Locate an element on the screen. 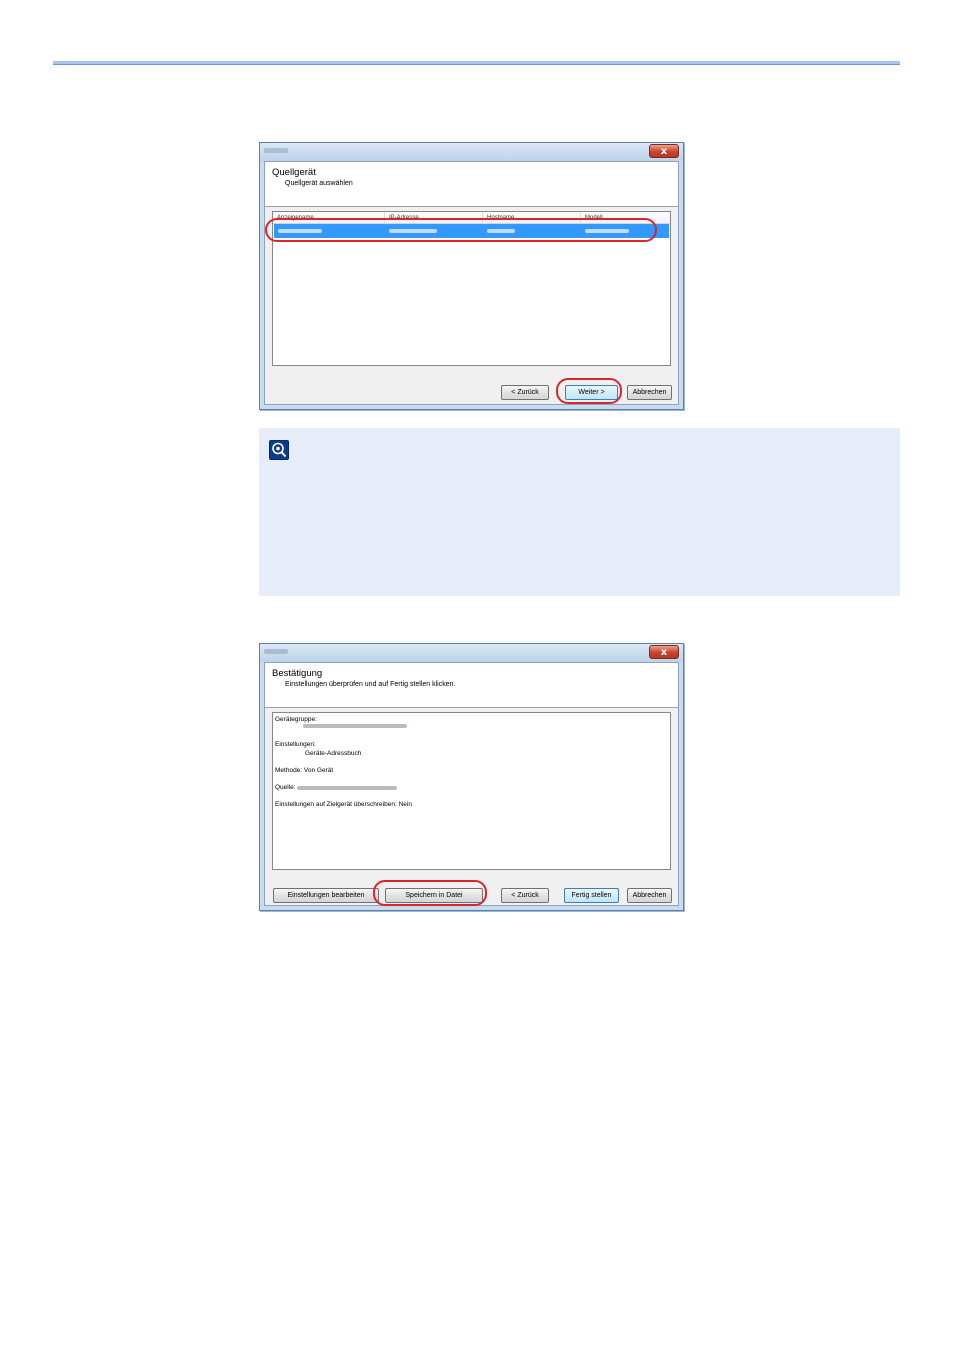 The width and height of the screenshot is (954, 1350). redacted-display-name is located at coordinates (300, 231).